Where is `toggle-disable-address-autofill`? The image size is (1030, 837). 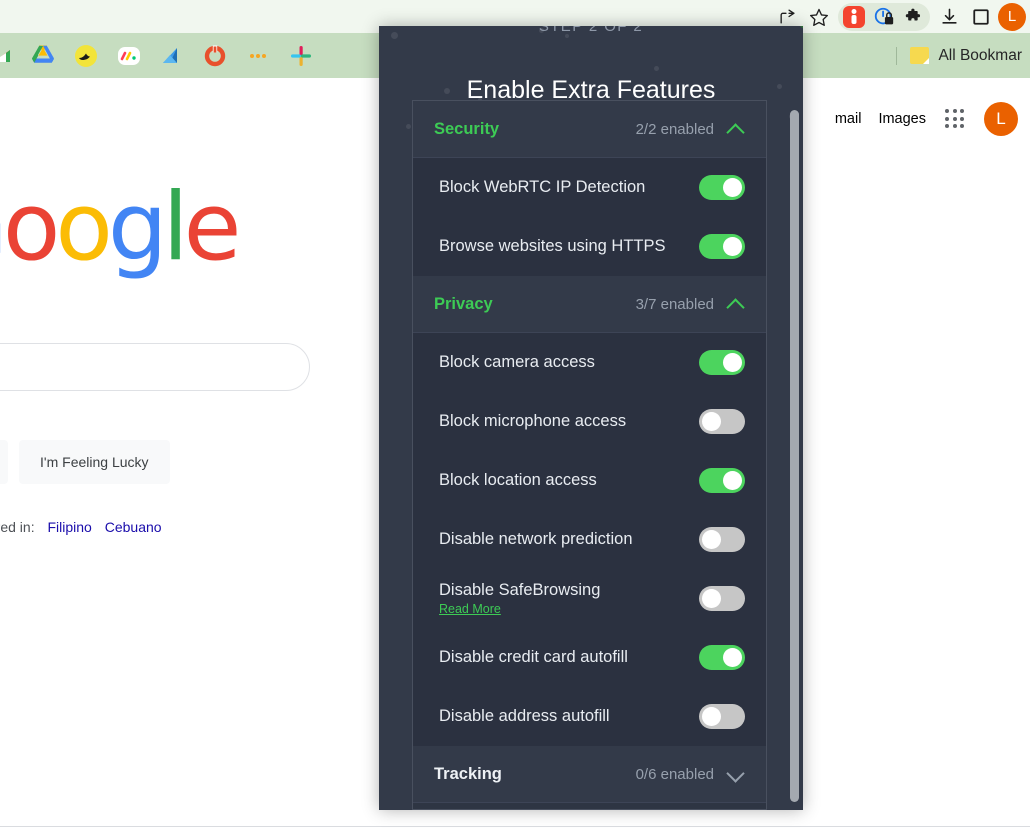
toggle-disable-address-autofill is located at coordinates (722, 716).